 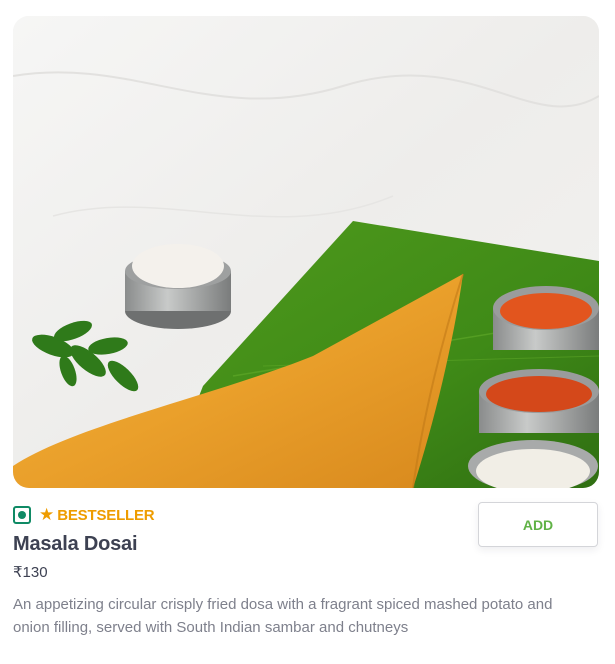 I want to click on star-icon: ★, so click(x=47, y=514).